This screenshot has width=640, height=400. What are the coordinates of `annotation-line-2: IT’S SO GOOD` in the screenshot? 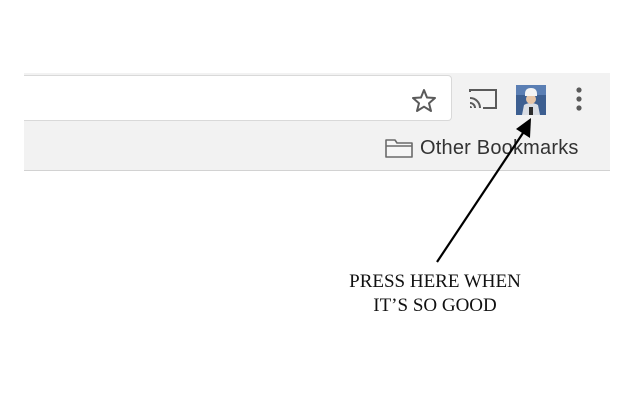 It's located at (435, 305).